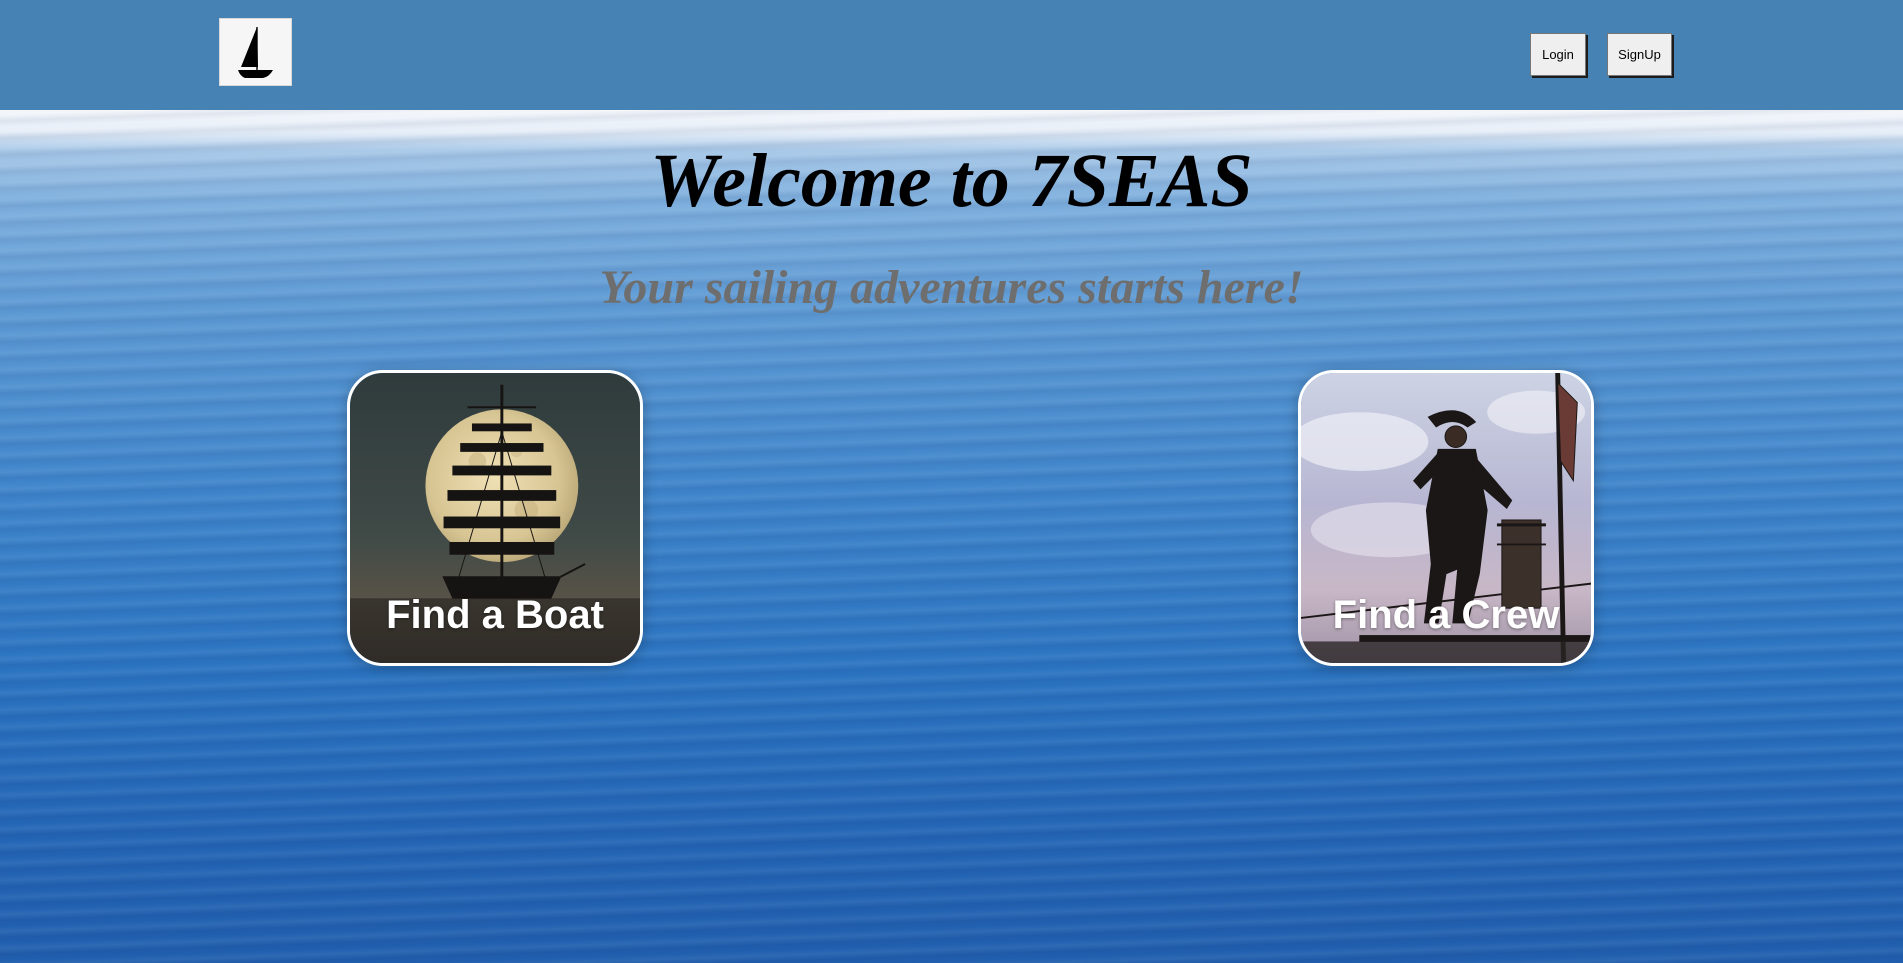 This screenshot has height=963, width=1903. I want to click on sailboat-icon, so click(255, 52).